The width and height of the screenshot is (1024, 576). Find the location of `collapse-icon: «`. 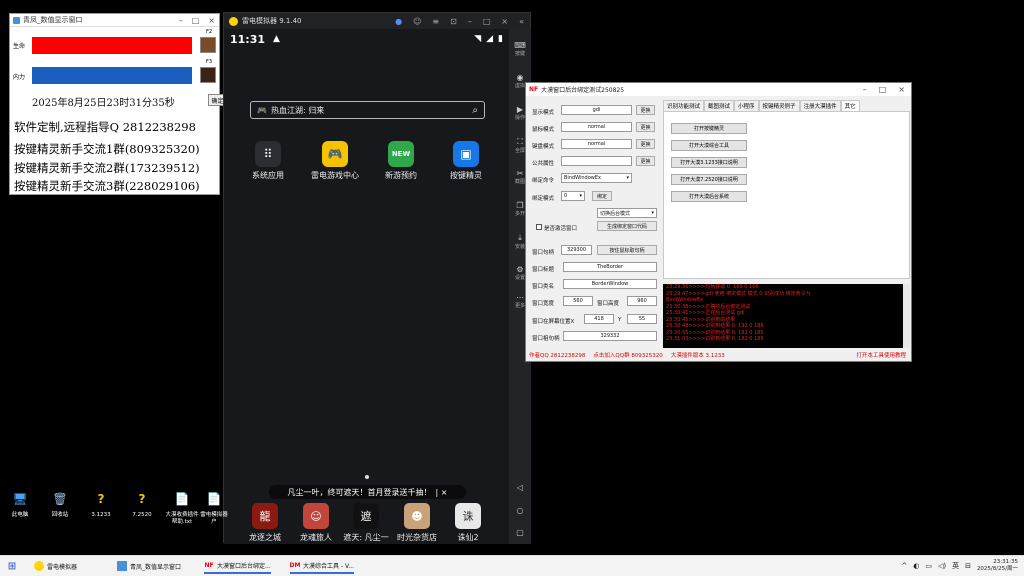

collapse-icon: « is located at coordinates (521, 21).